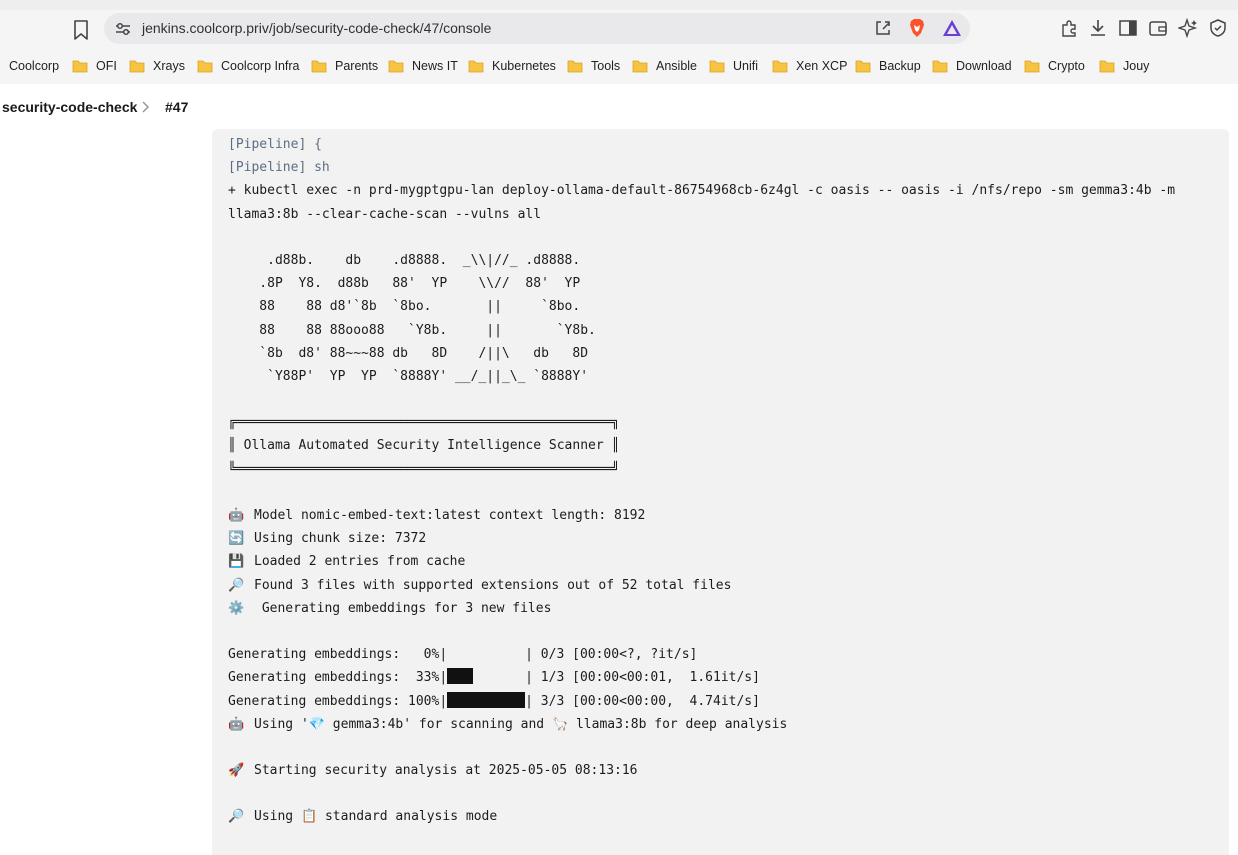  I want to click on bookmark-folder: Tools, so click(593, 66).